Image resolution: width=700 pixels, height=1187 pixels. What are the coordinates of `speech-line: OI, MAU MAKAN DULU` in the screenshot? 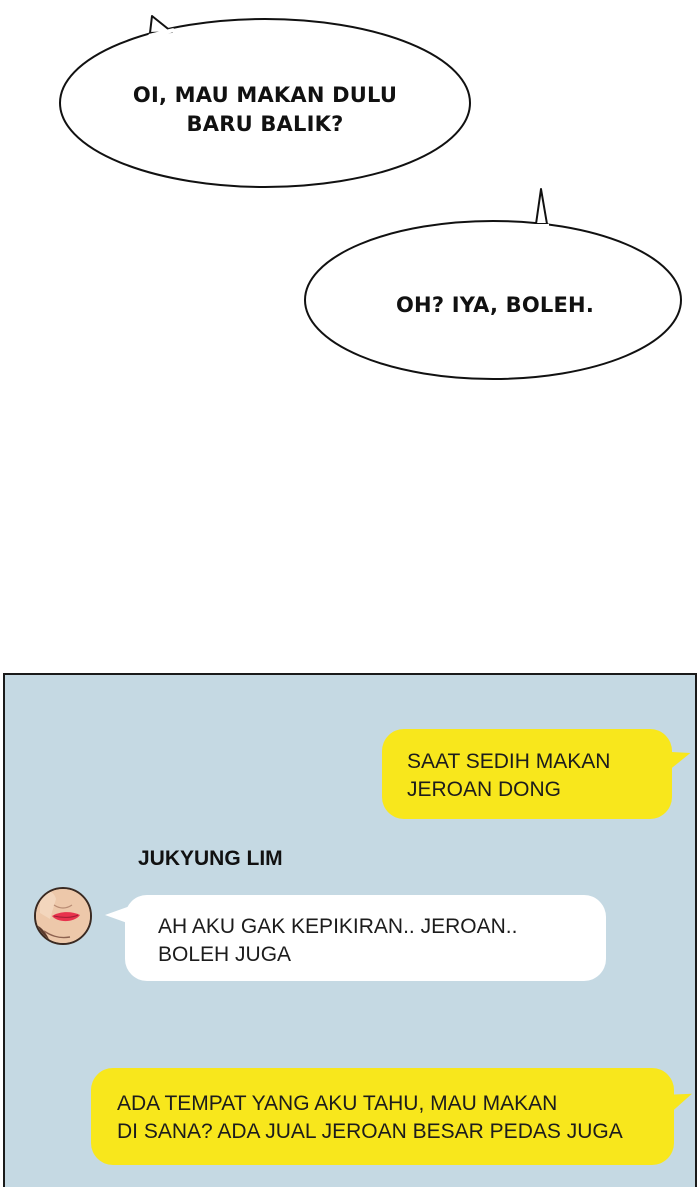 It's located at (265, 95).